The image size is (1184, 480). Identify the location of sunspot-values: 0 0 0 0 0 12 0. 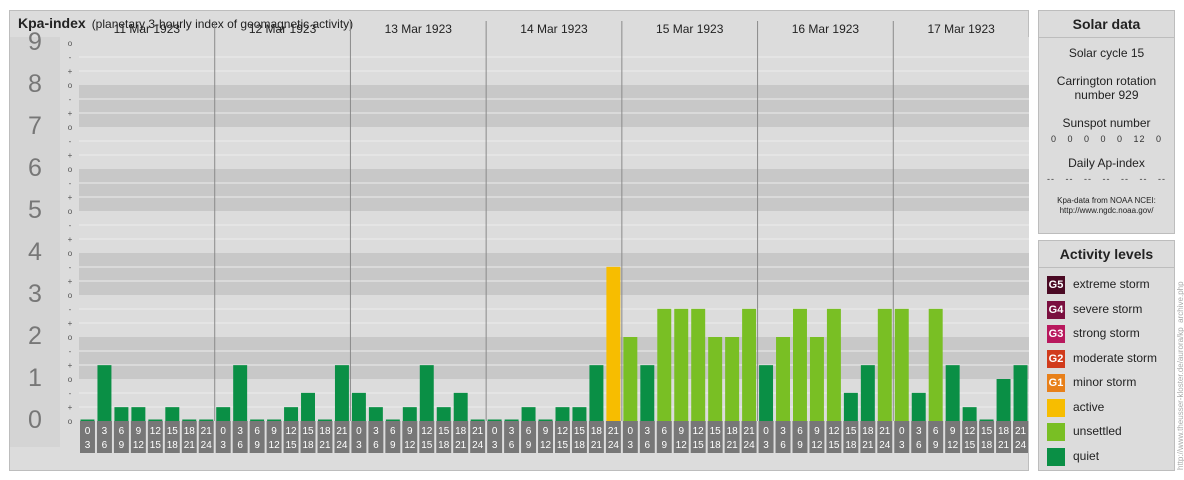
(1106, 139).